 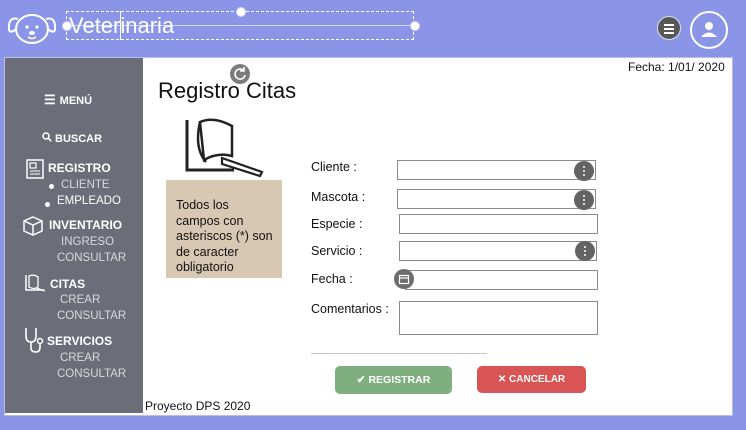 I want to click on register-button: ✔ REGISTRAR, so click(x=393, y=380).